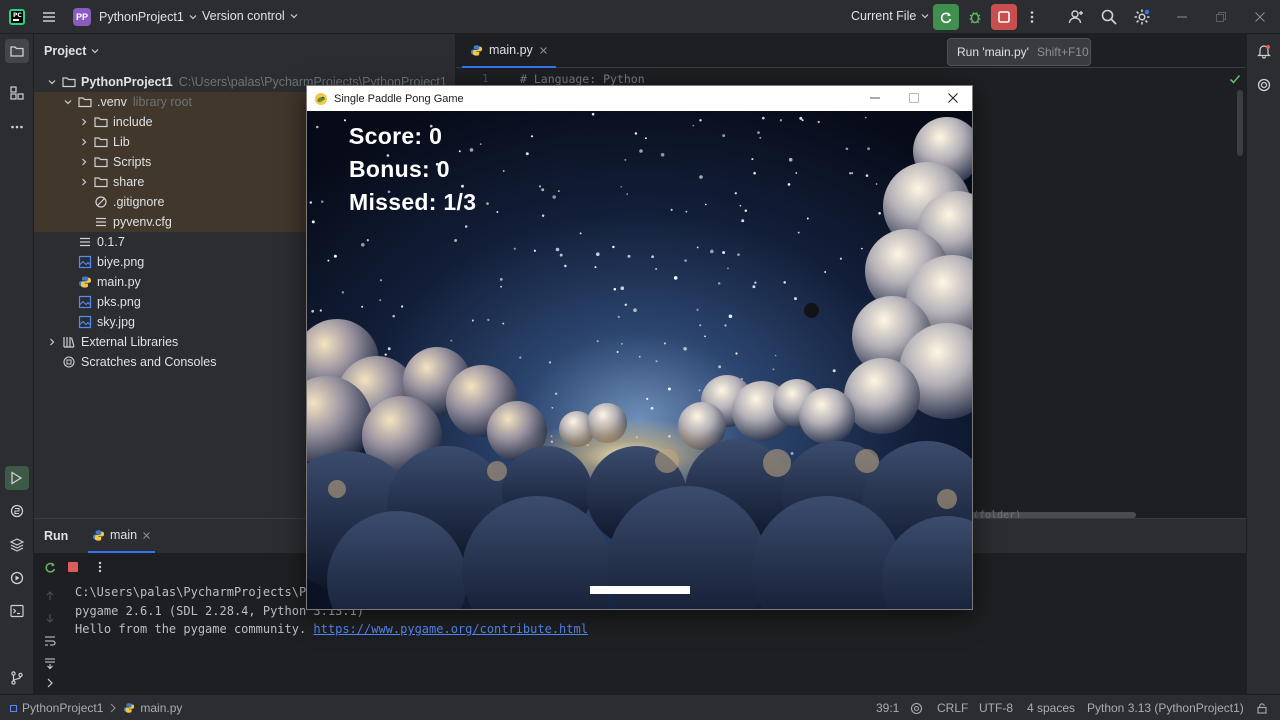 Image resolution: width=1280 pixels, height=720 pixels. I want to click on pycharm-logo-icon: PC, so click(17, 17).